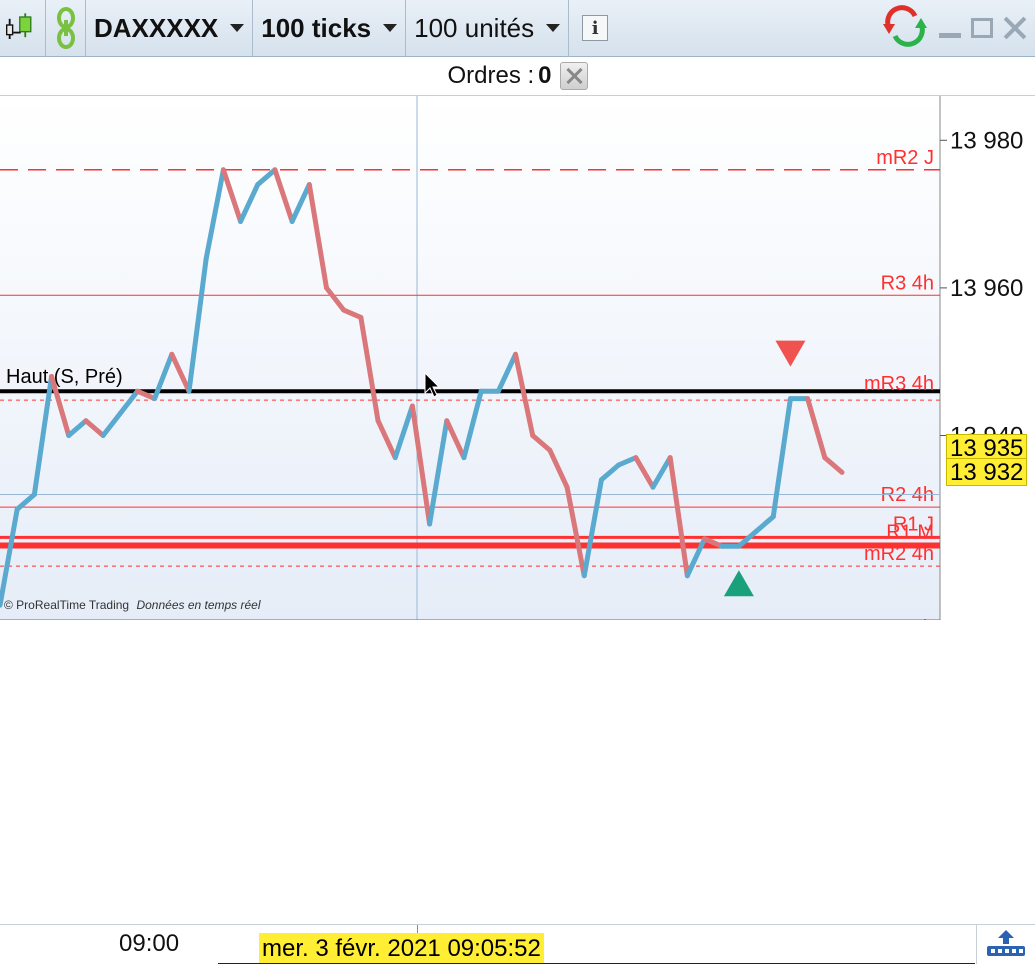 The width and height of the screenshot is (1035, 964). What do you see at coordinates (573, 76) in the screenshot?
I see `orders-close-icon` at bounding box center [573, 76].